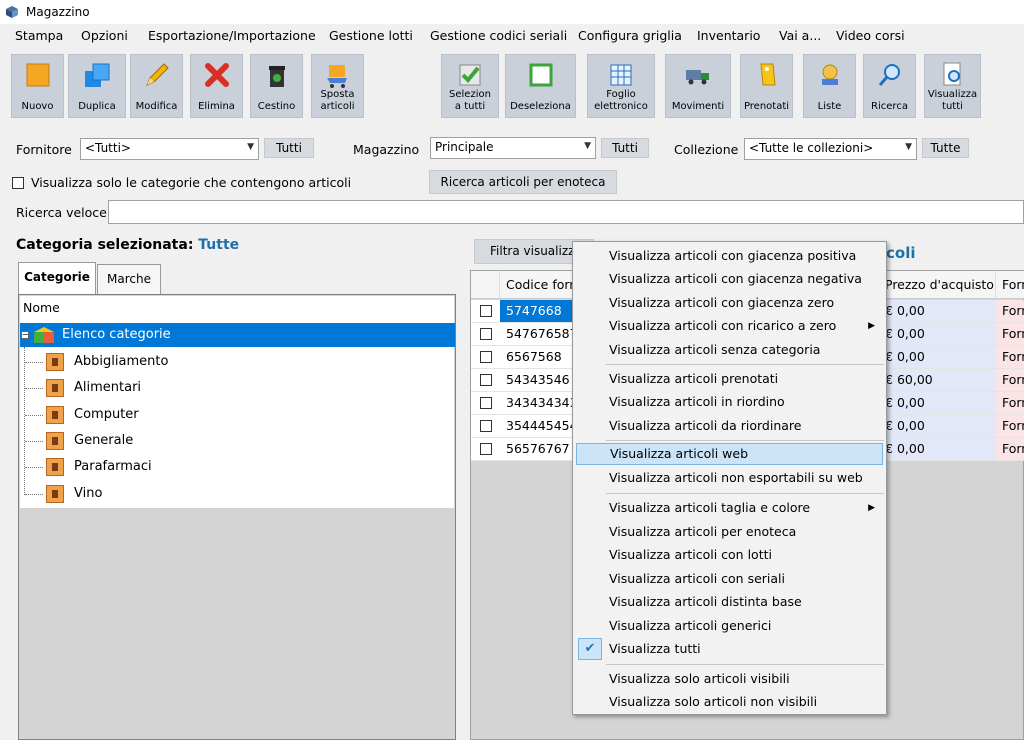  I want to click on liste-button: Liste, so click(829, 86).